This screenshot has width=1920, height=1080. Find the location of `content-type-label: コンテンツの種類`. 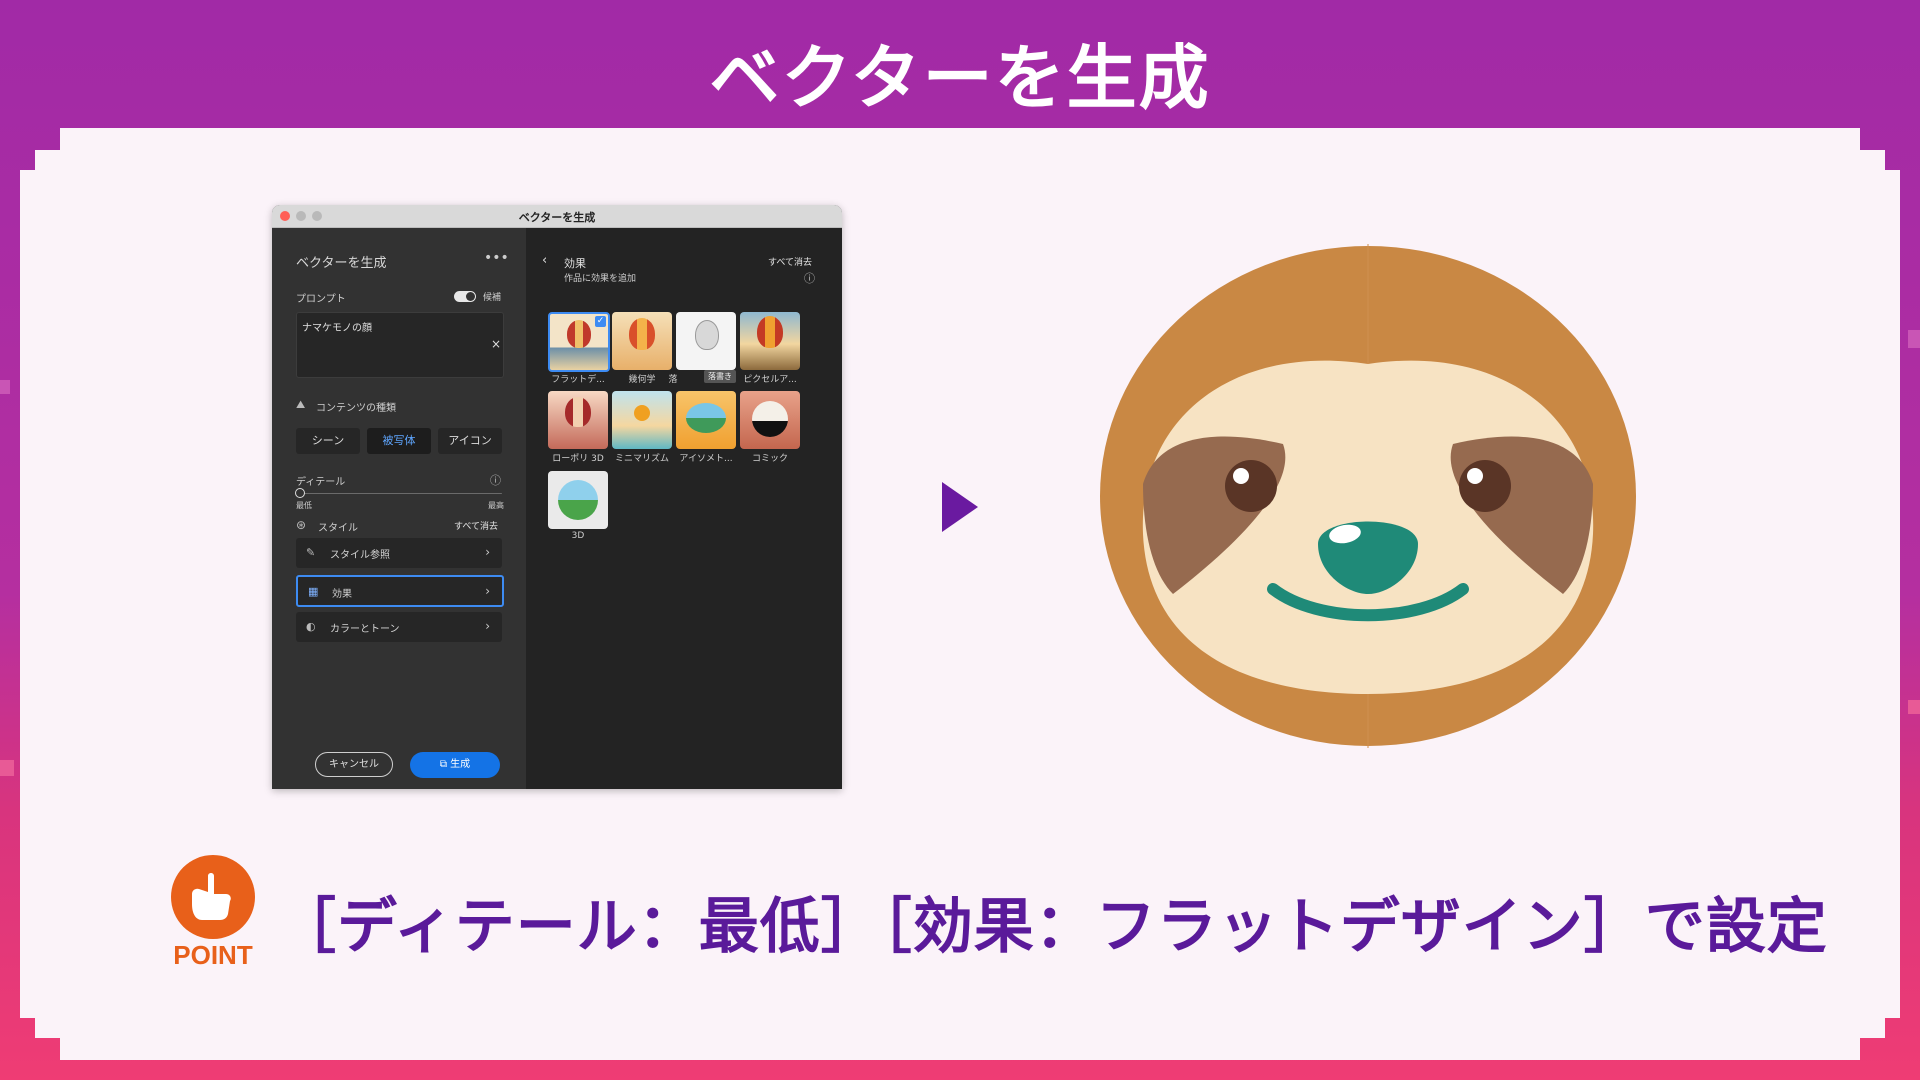

content-type-label: コンテンツの種類 is located at coordinates (356, 408).